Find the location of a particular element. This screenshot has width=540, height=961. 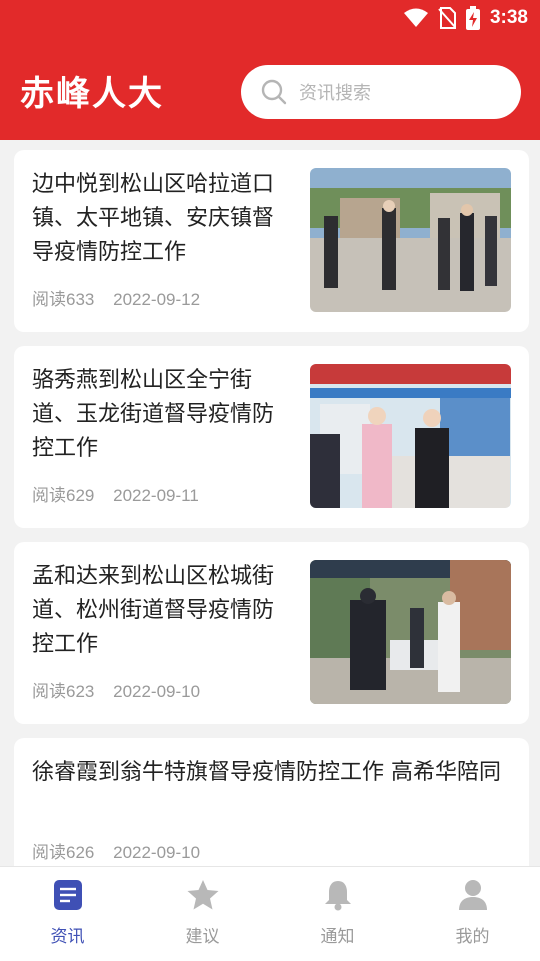

tab-label: 资讯 is located at coordinates (67, 937).